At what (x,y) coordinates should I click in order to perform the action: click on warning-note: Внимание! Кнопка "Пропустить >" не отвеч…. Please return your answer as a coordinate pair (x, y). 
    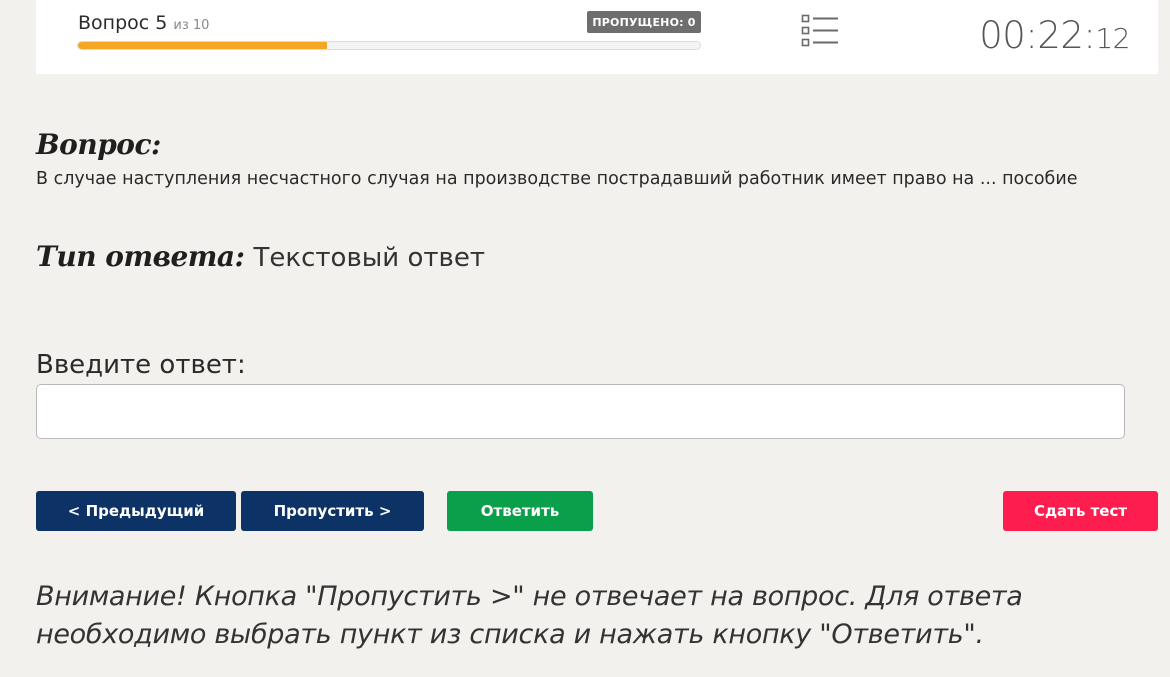
    Looking at the image, I should click on (529, 615).